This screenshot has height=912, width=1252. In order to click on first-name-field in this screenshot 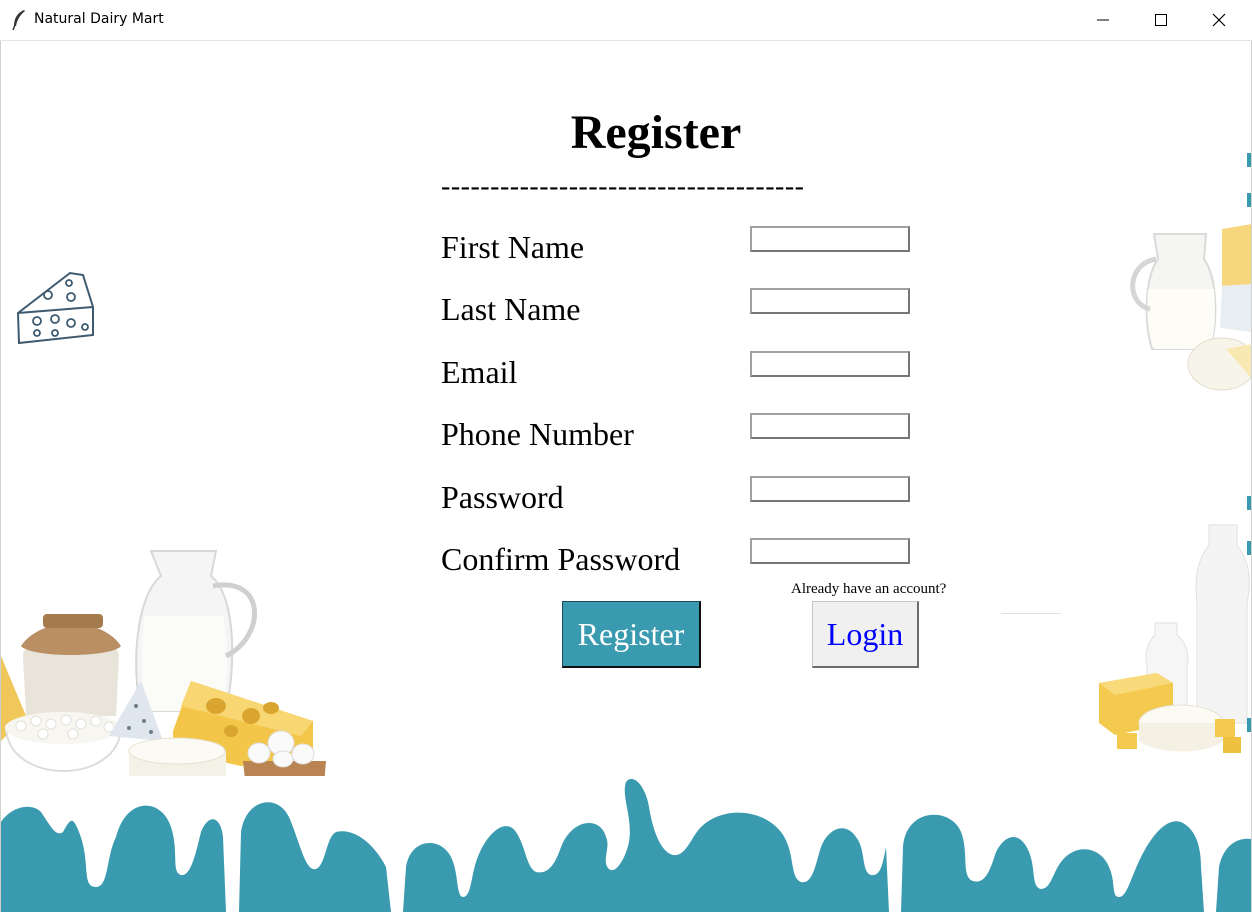, I will do `click(830, 239)`.